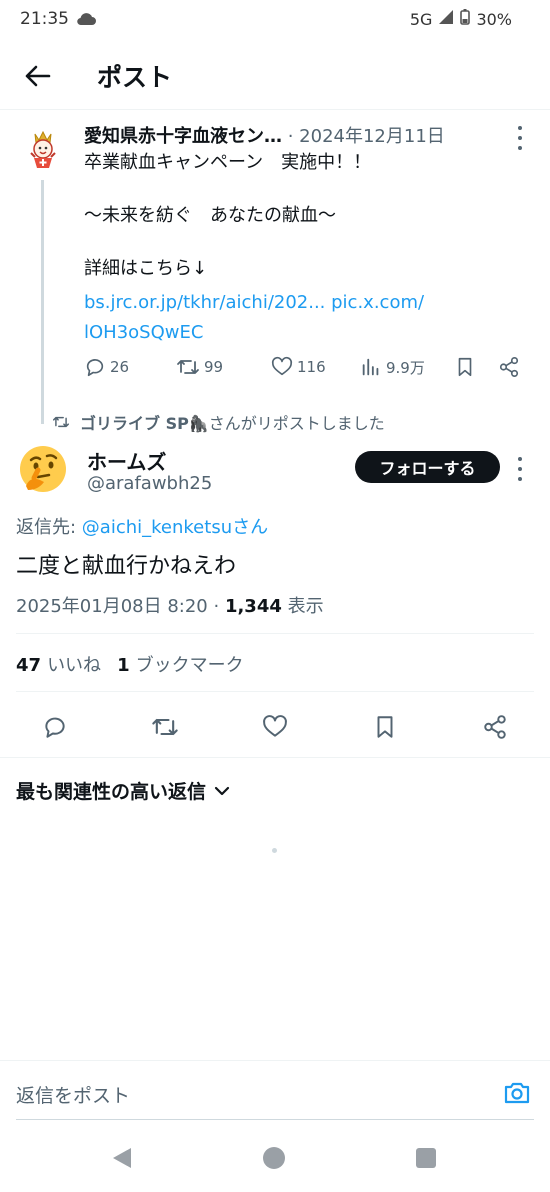 The image size is (550, 1192). I want to click on likes-stat: 47 いいね, so click(58, 664).